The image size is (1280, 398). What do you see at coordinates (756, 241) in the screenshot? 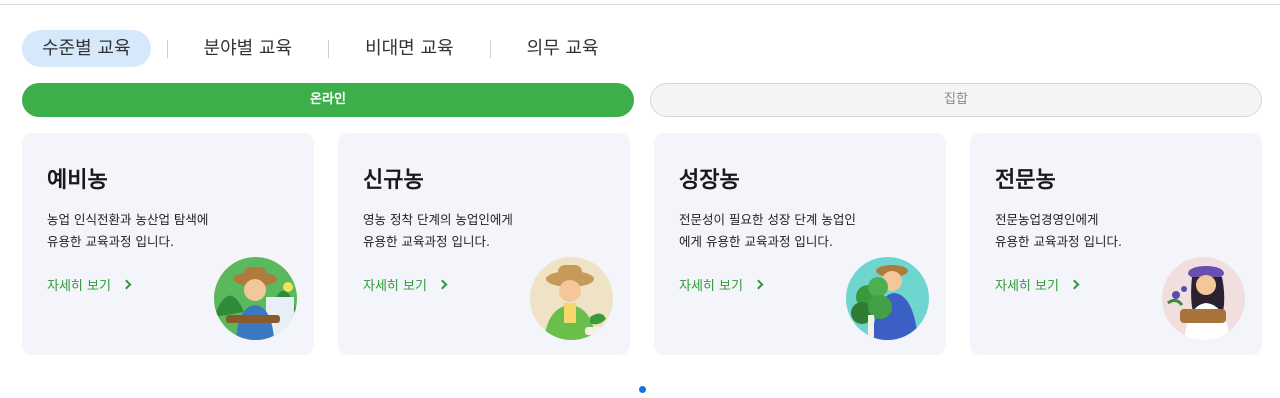
I see `card-description-line: 에게 유용한 교육과정 입니다.` at bounding box center [756, 241].